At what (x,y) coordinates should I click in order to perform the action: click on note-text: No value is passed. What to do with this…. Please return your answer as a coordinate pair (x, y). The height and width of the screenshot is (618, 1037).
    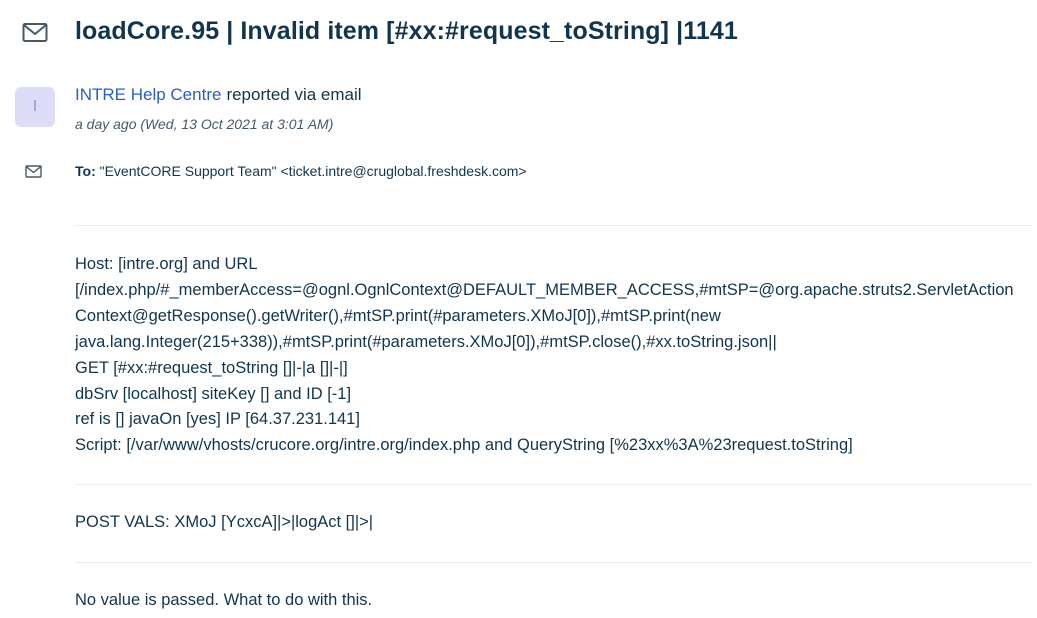
    Looking at the image, I should click on (224, 600).